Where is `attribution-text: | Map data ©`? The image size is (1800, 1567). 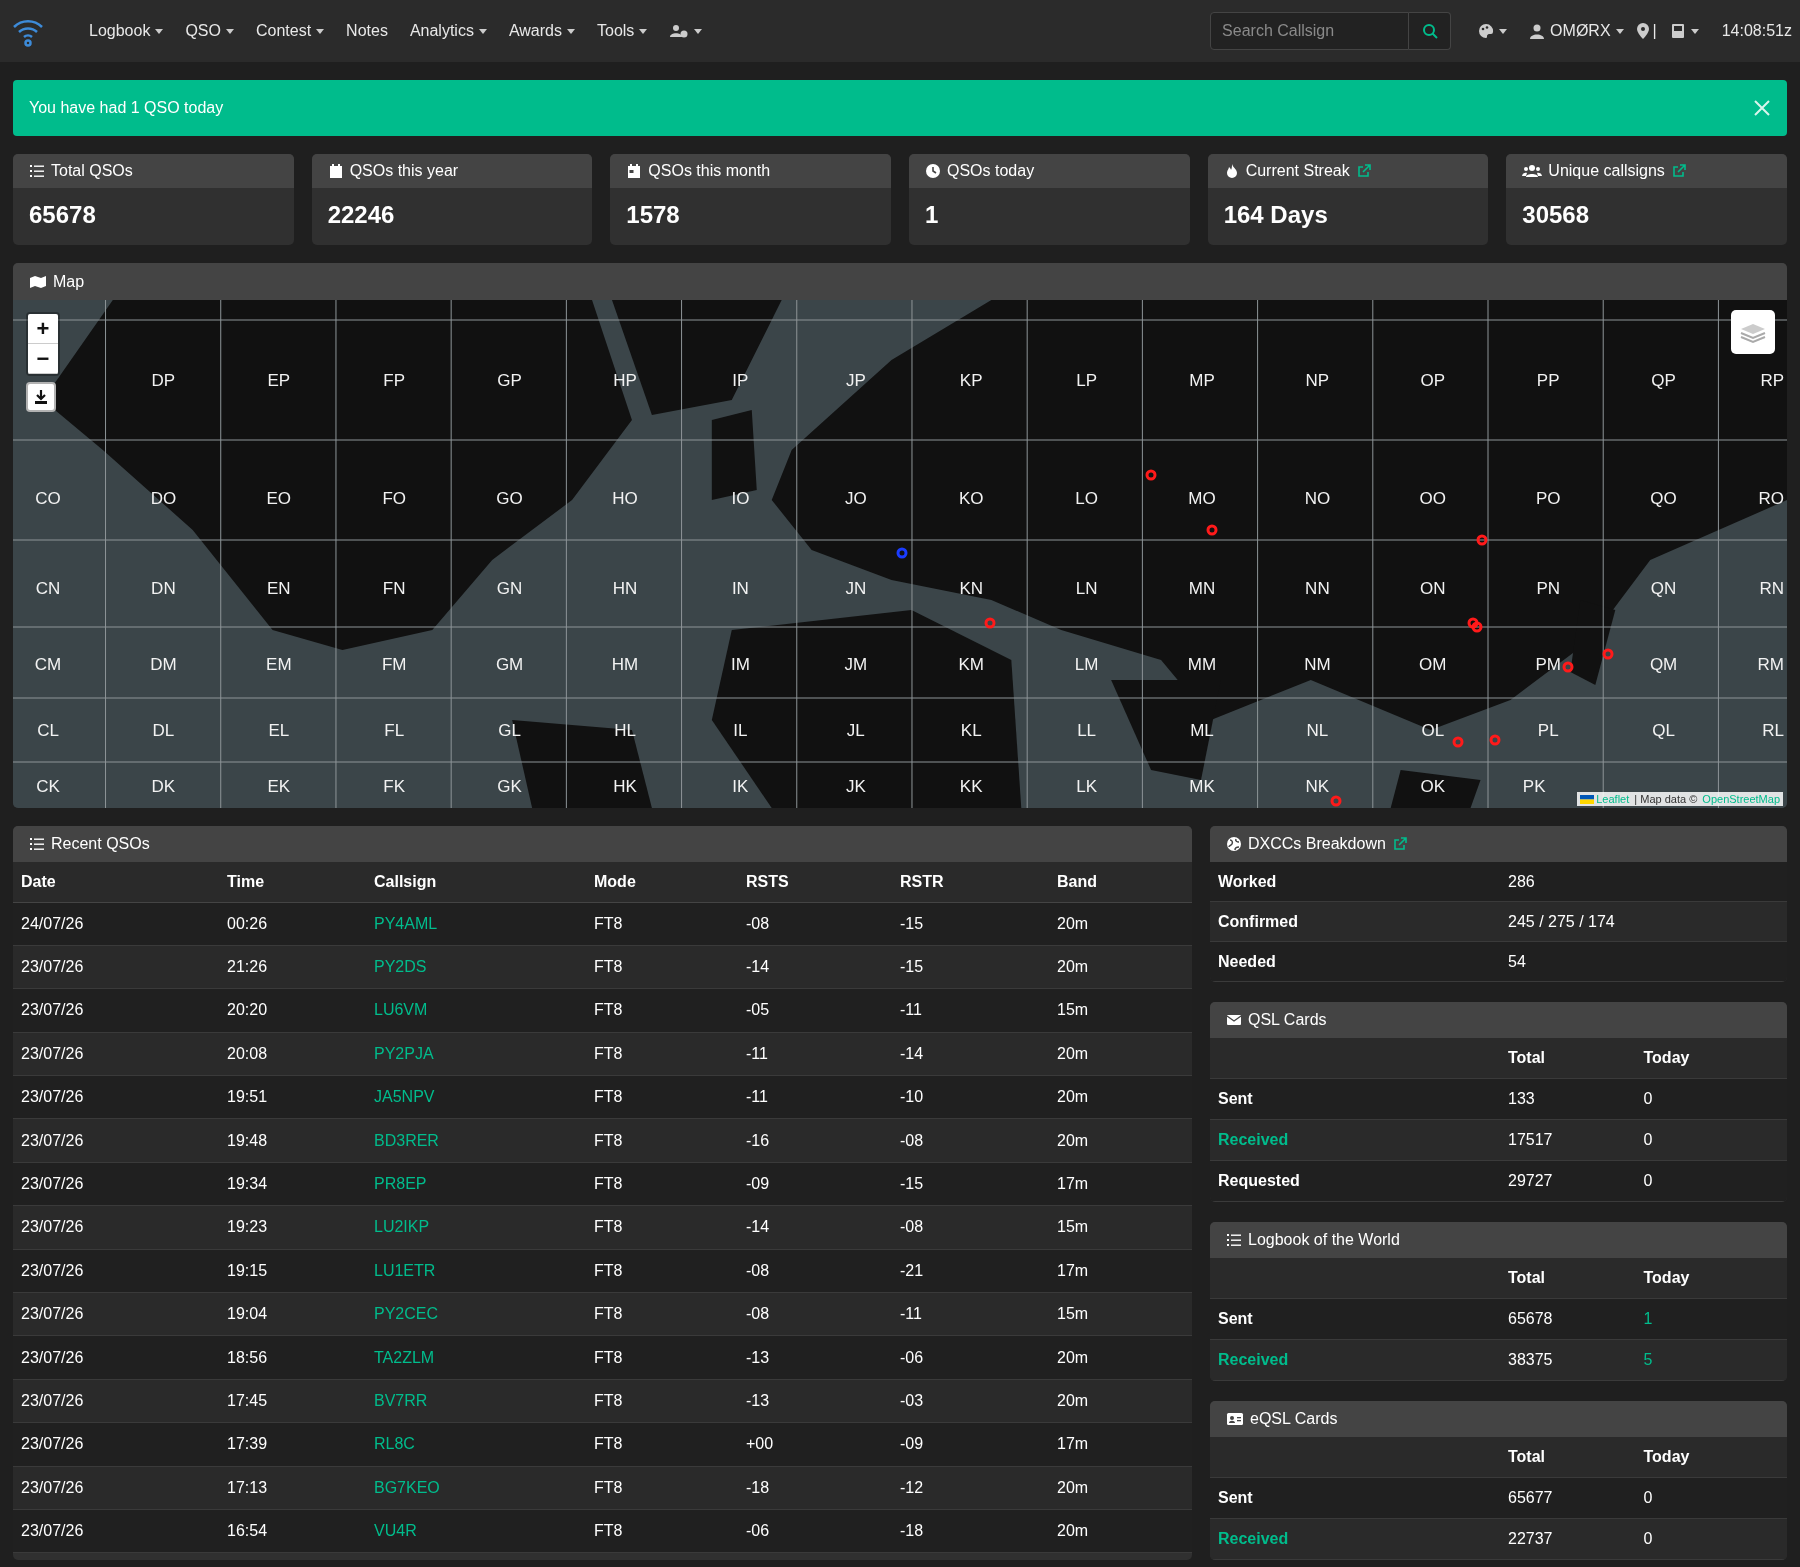
attribution-text: | Map data © is located at coordinates (1666, 799).